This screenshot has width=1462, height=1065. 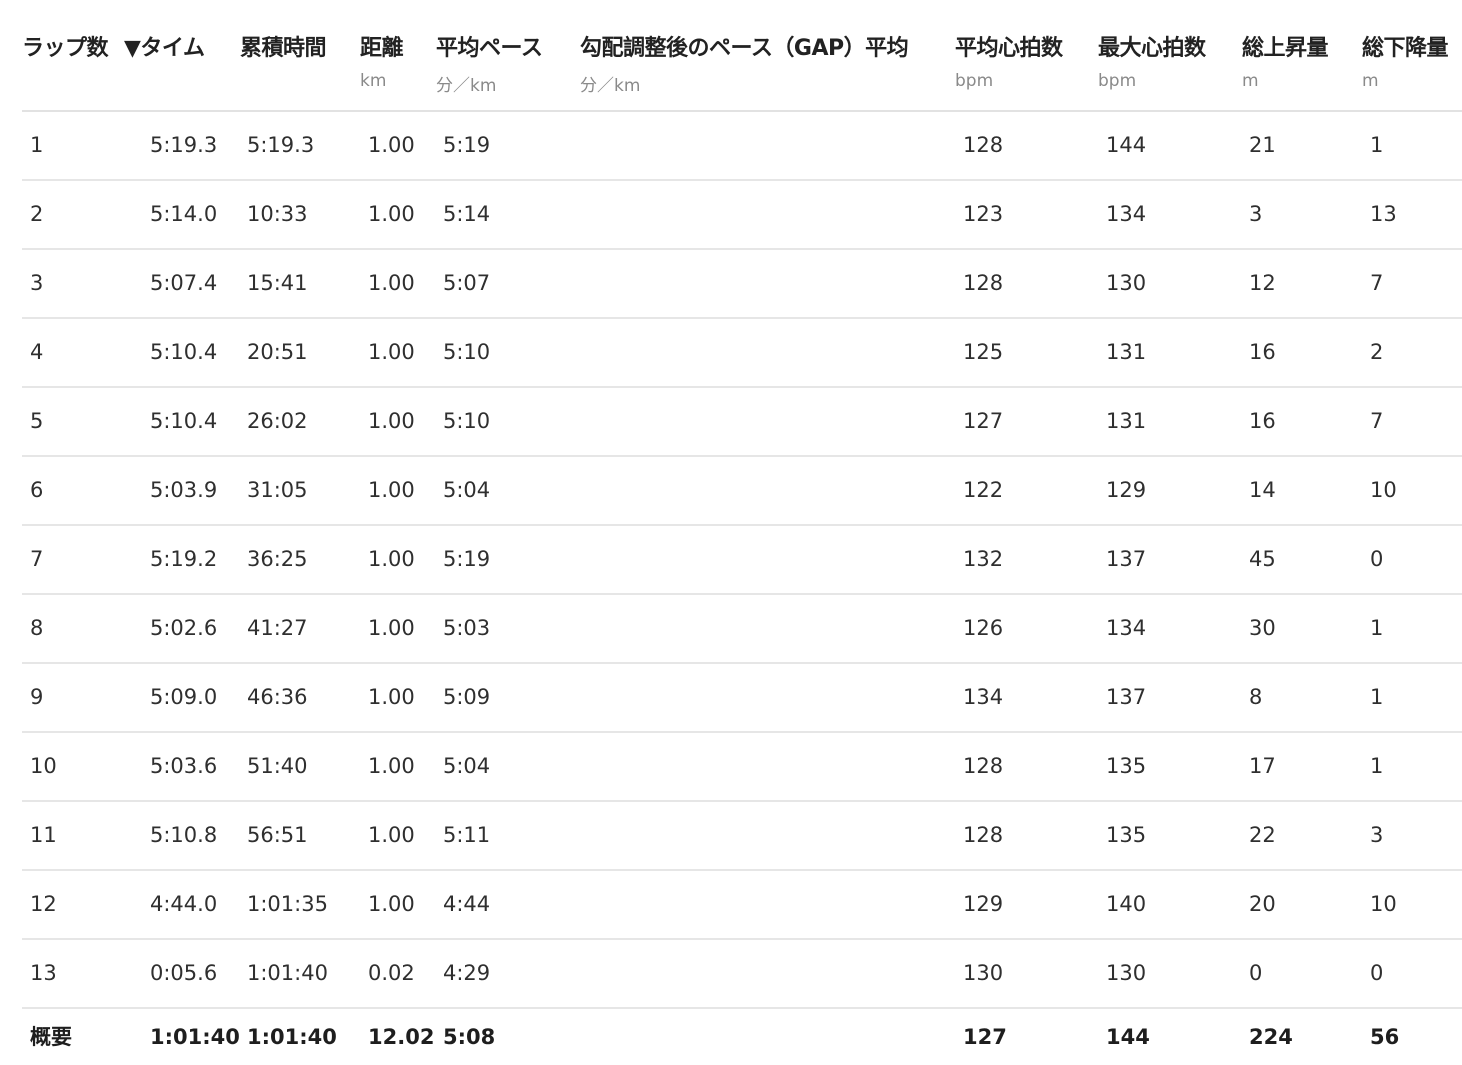 I want to click on cell-max_hr: 140, so click(x=1126, y=904).